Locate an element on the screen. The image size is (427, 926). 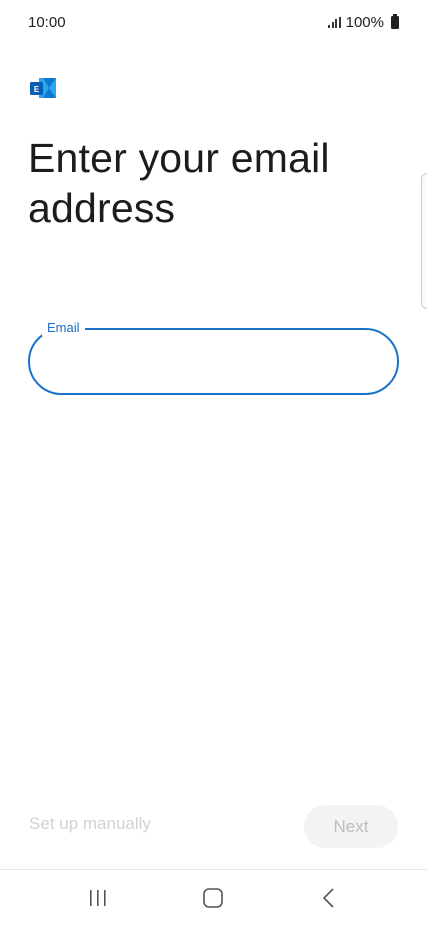
recent-apps-button is located at coordinates (98, 898).